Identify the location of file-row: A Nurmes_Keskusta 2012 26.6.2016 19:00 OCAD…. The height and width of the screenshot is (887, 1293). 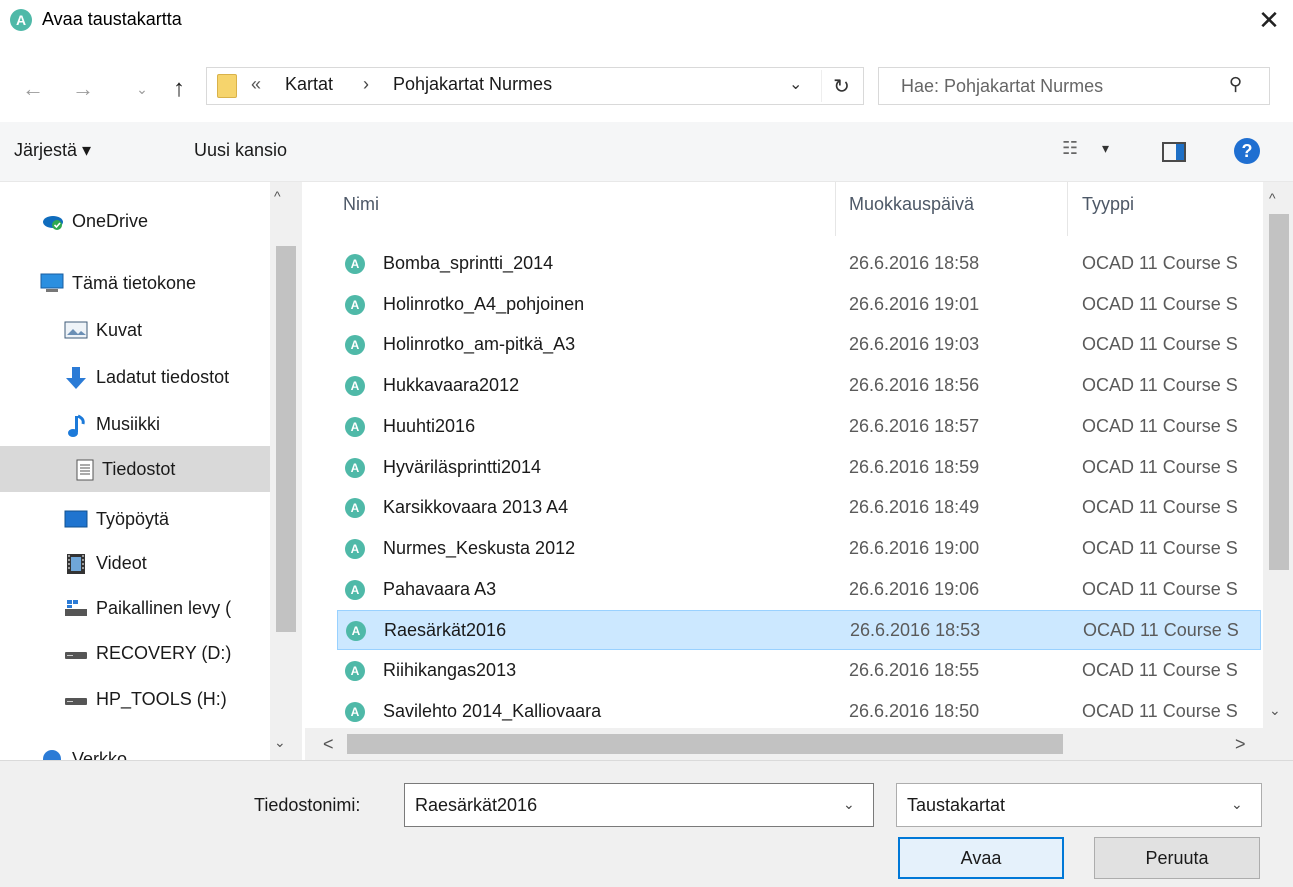
(799, 549).